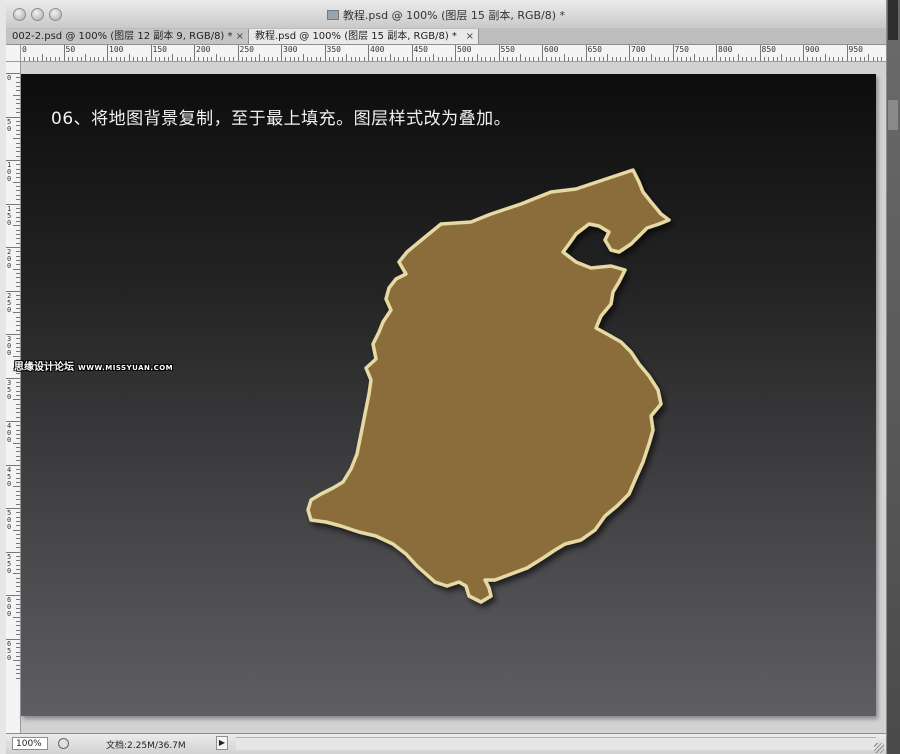 This screenshot has width=900, height=754. Describe the element at coordinates (9, 389) in the screenshot. I see `ruler-label: 350` at that location.